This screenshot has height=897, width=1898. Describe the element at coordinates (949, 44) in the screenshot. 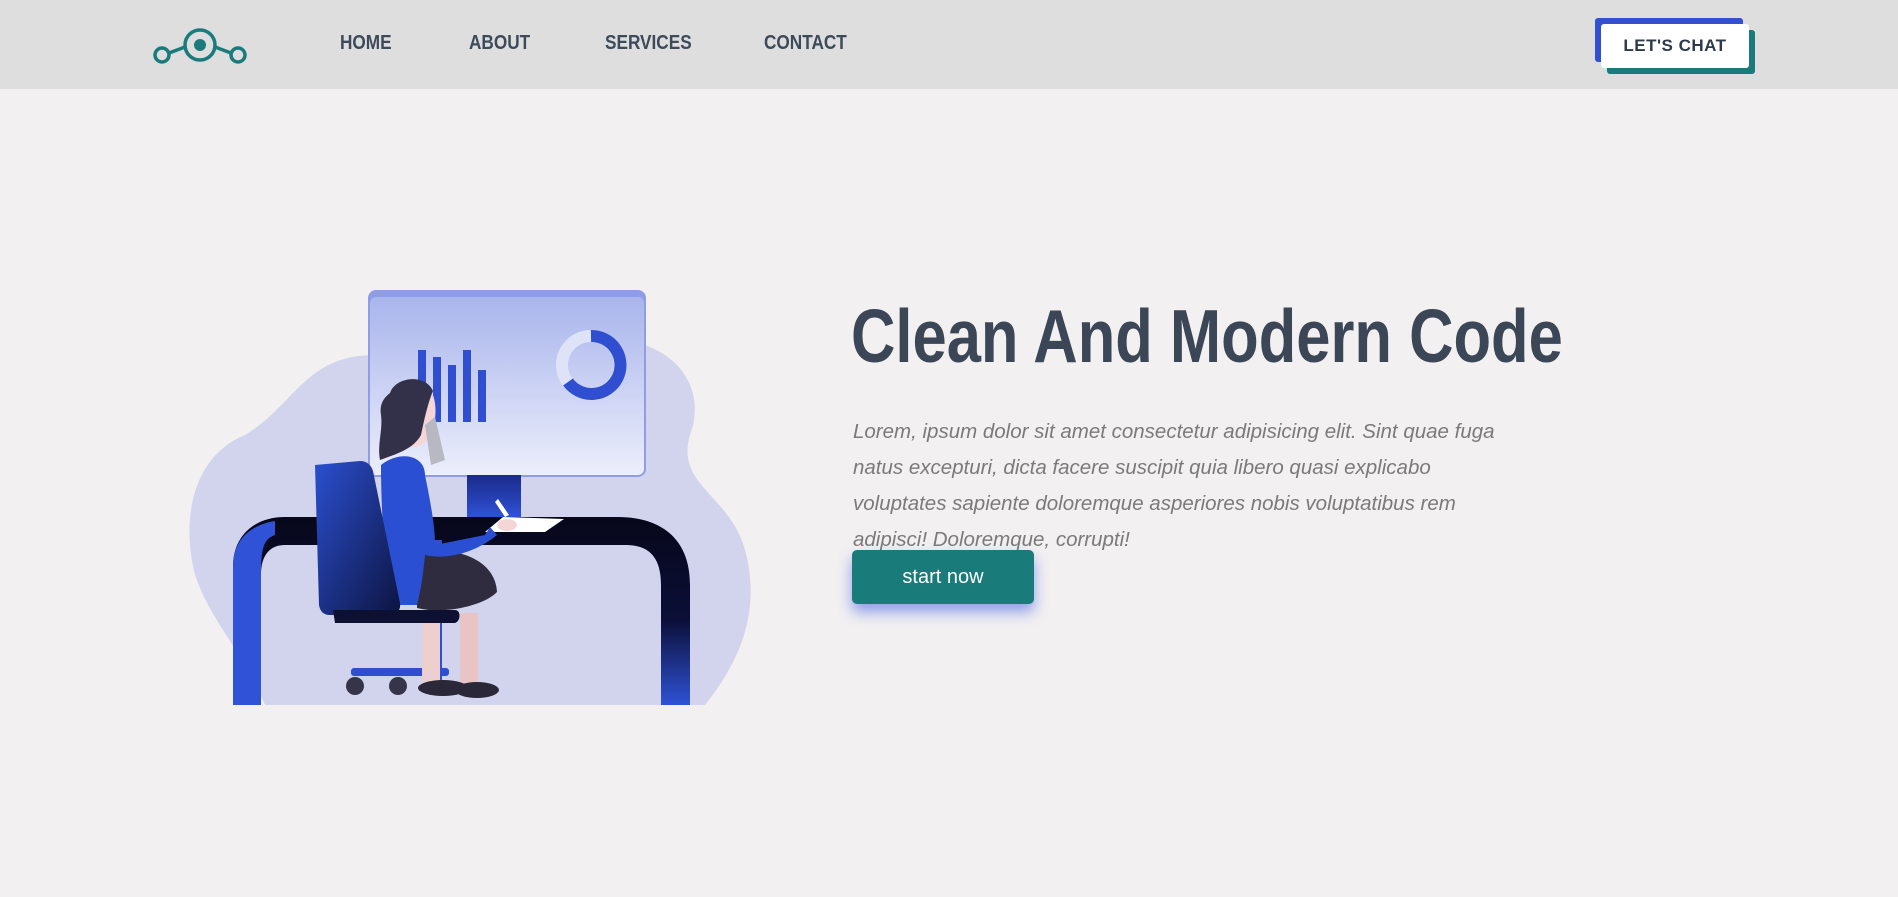

I see `site-header: HOME ABOUT SERVICES CONTACT LET'S CHAT` at that location.